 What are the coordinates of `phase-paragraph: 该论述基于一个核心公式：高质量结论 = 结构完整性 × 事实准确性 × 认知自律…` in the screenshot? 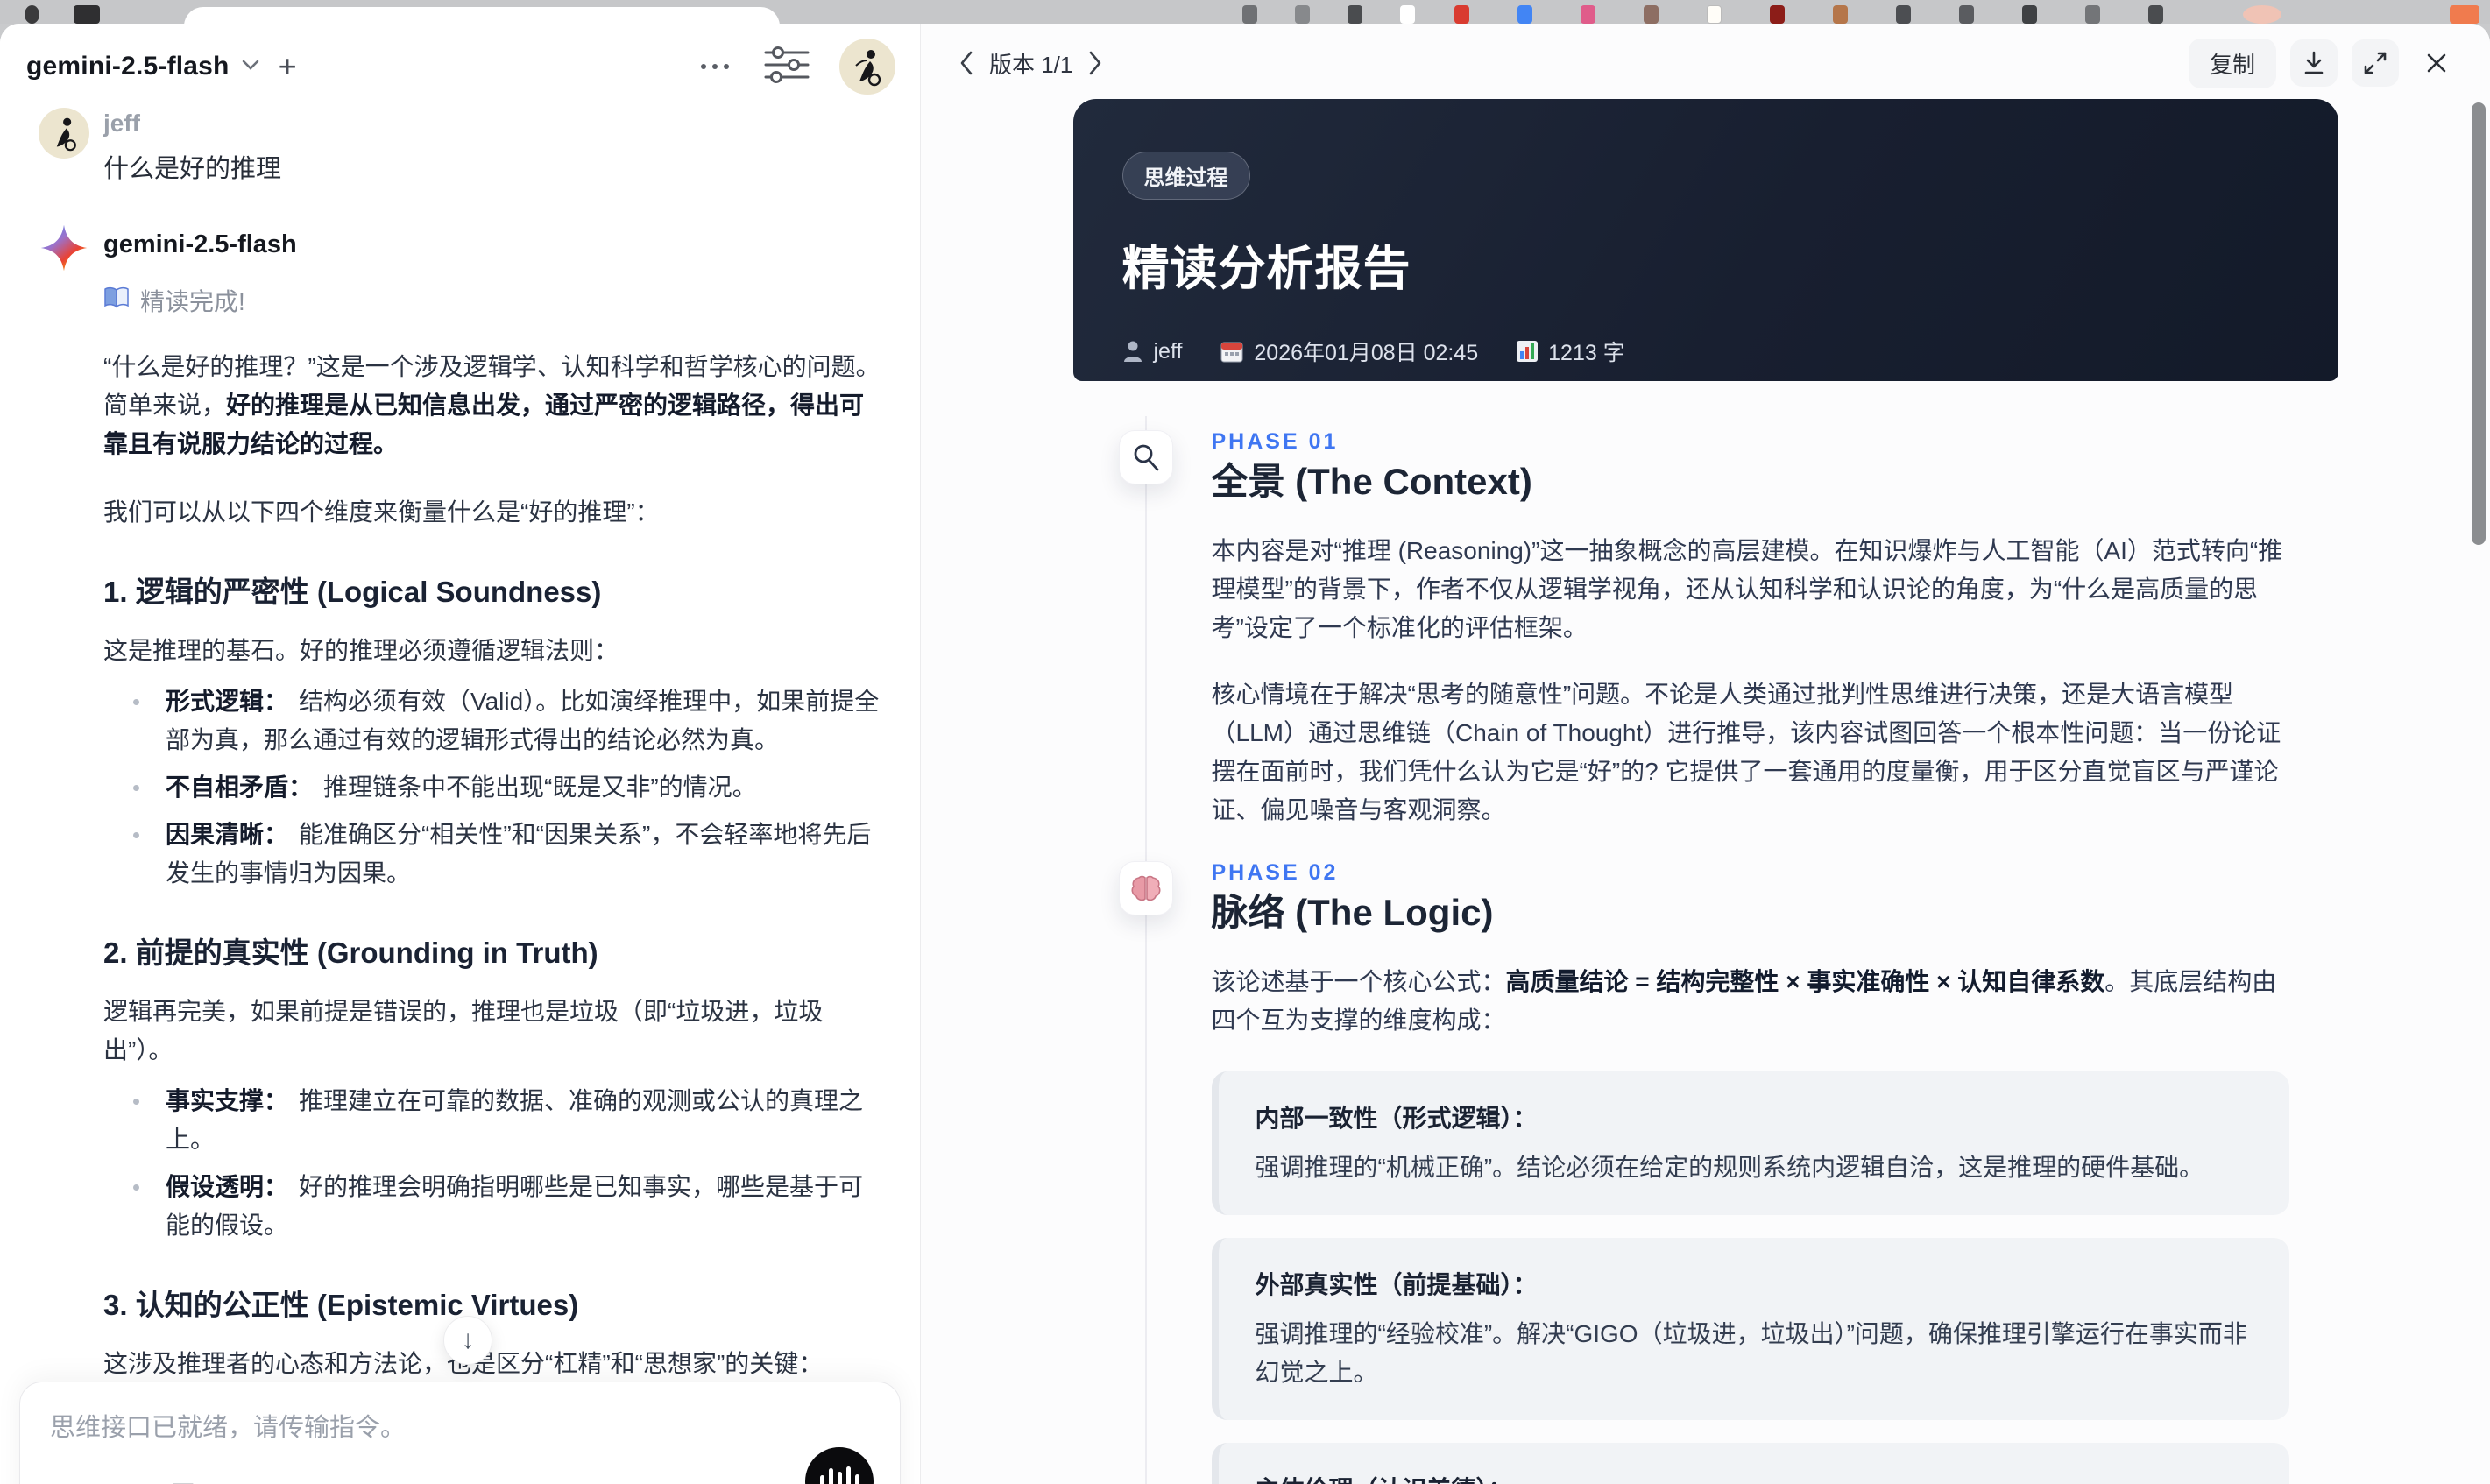 It's located at (1744, 1001).